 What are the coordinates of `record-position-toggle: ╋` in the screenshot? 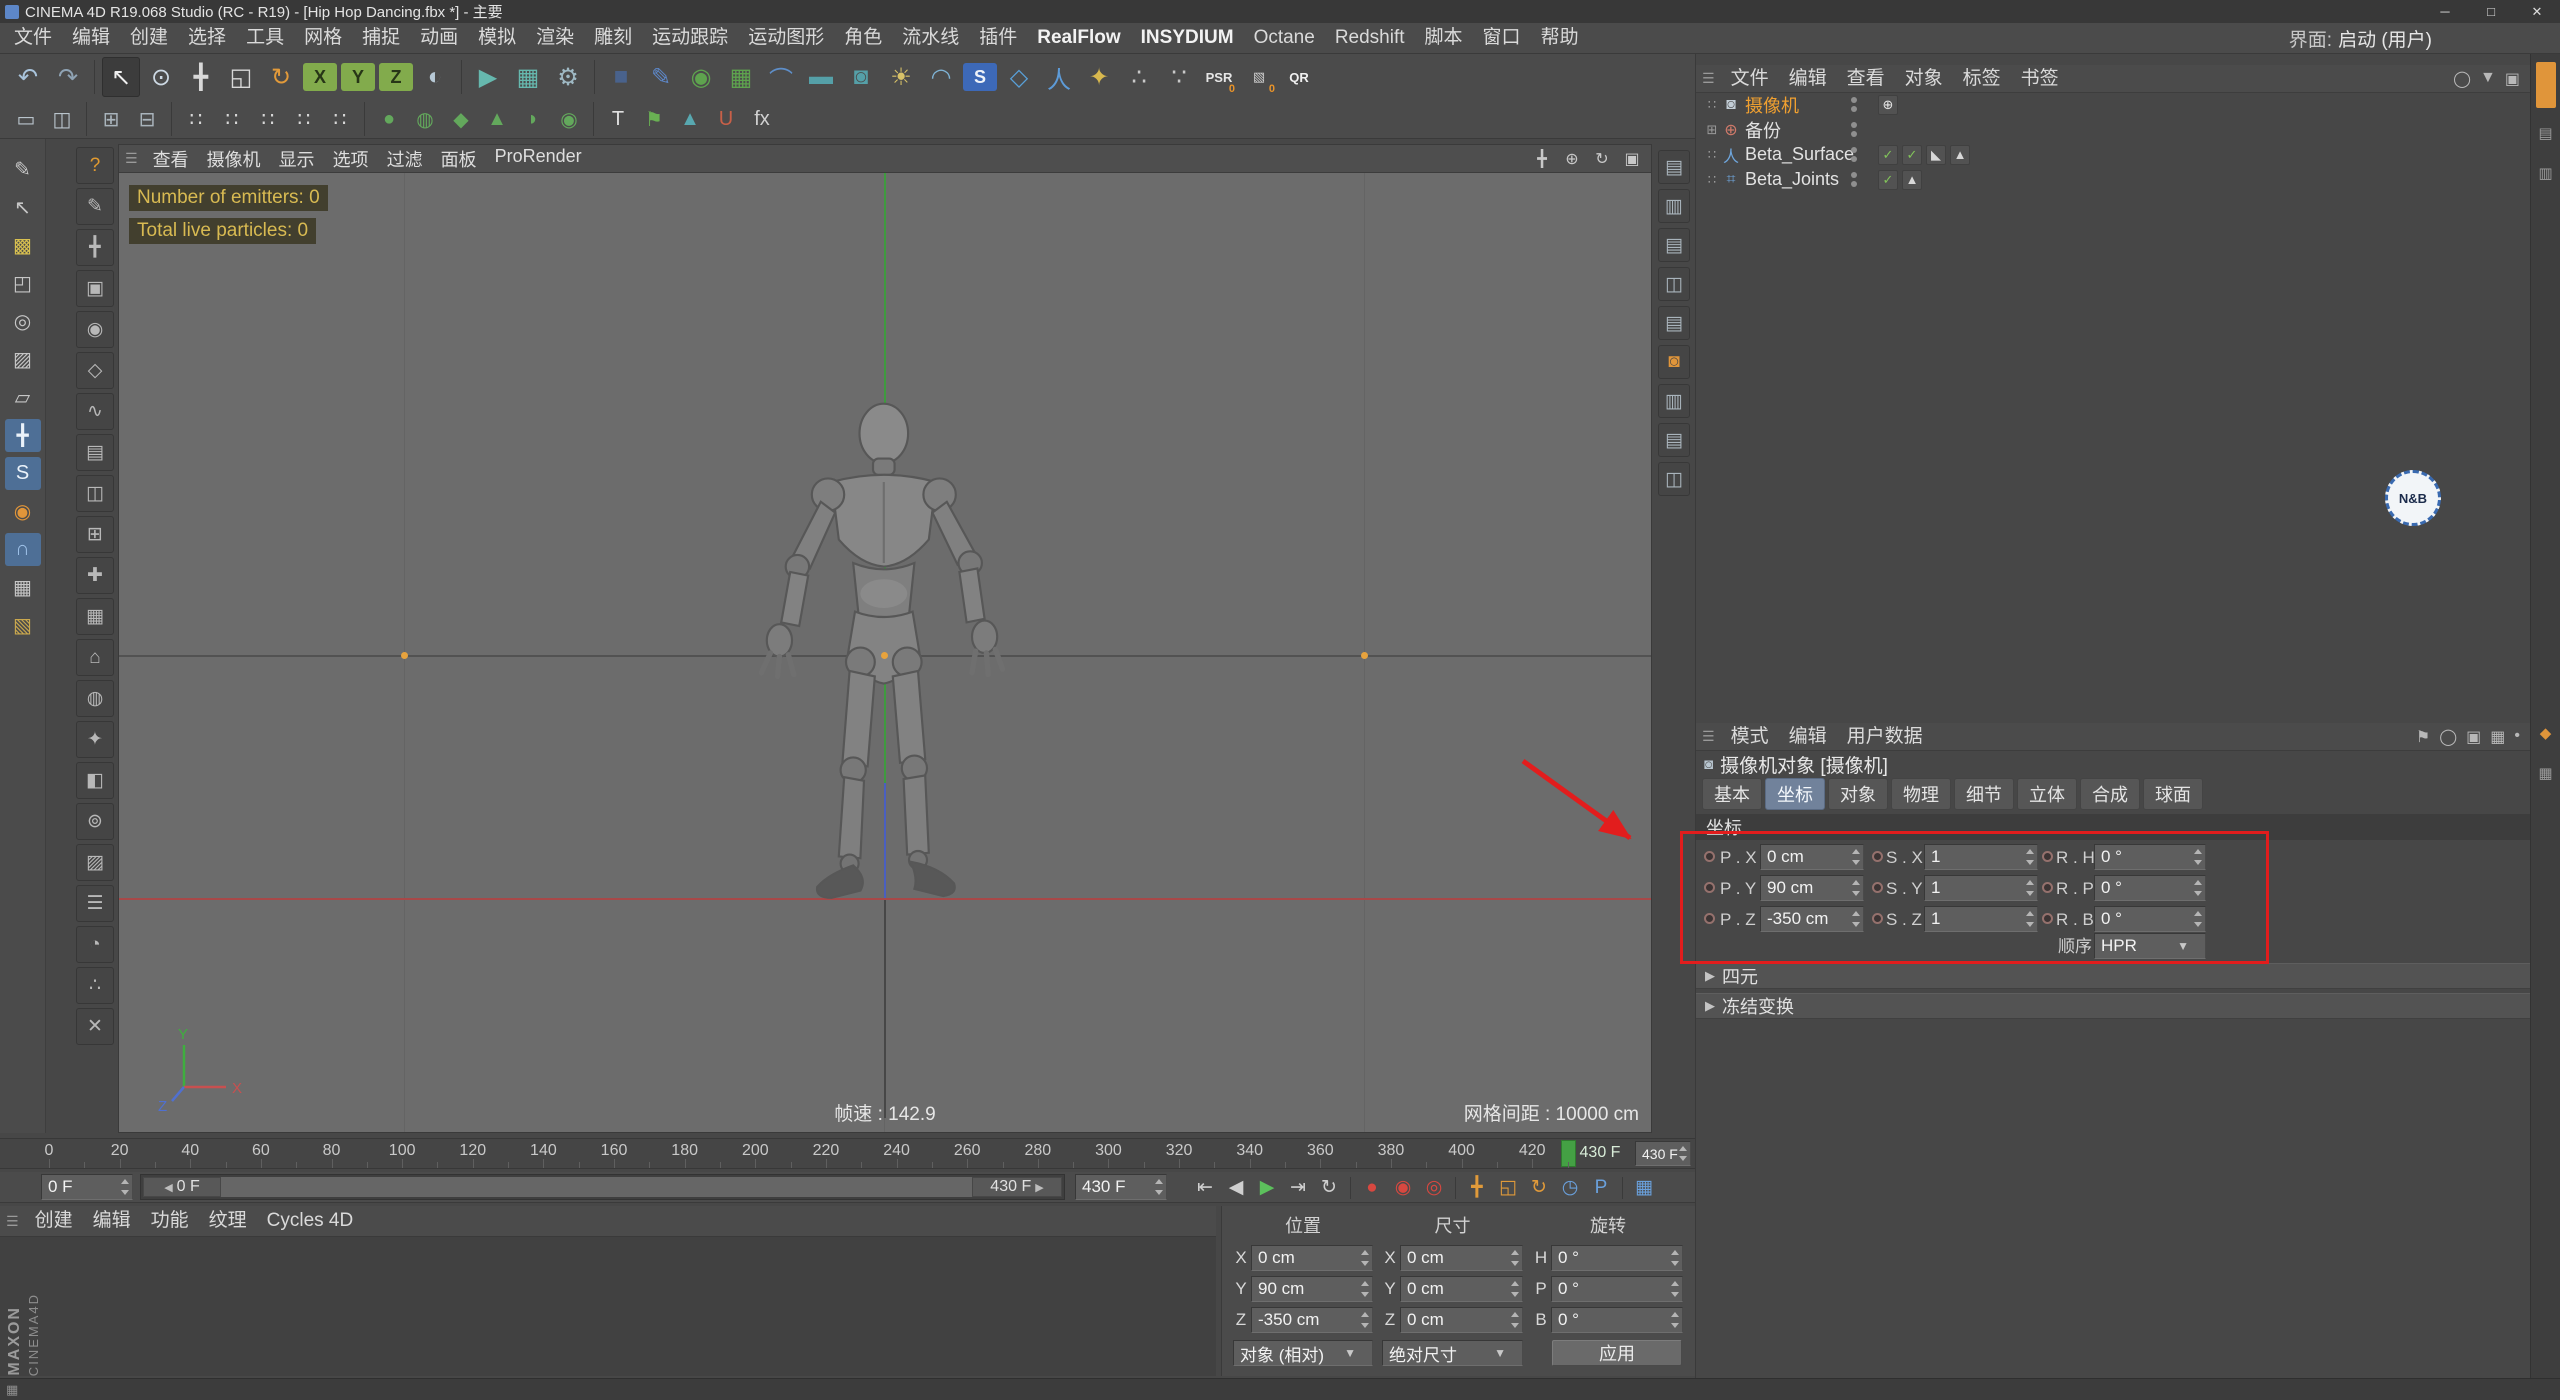 It's located at (1477, 1188).